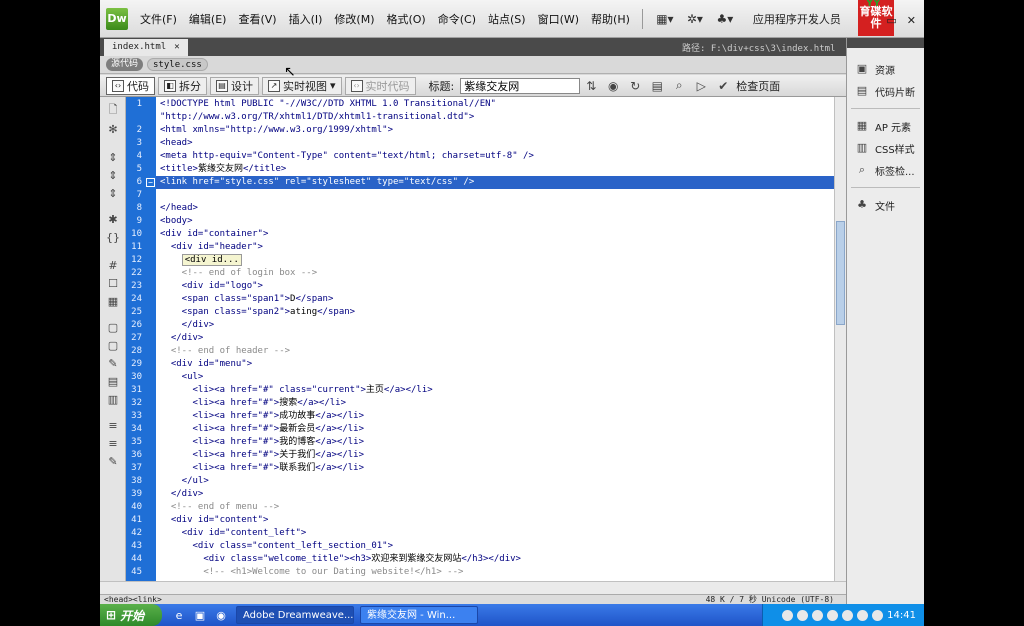 This screenshot has width=1024, height=626. What do you see at coordinates (131, 615) in the screenshot?
I see `start-button: ⊞ 开始` at bounding box center [131, 615].